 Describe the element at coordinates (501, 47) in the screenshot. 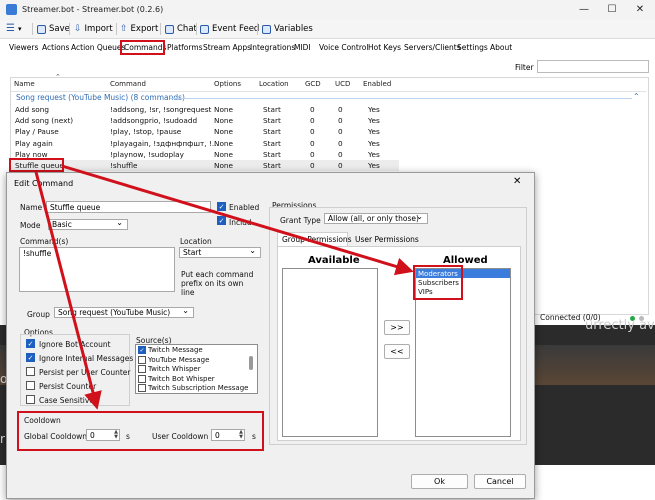

I see `tab-about: About` at that location.